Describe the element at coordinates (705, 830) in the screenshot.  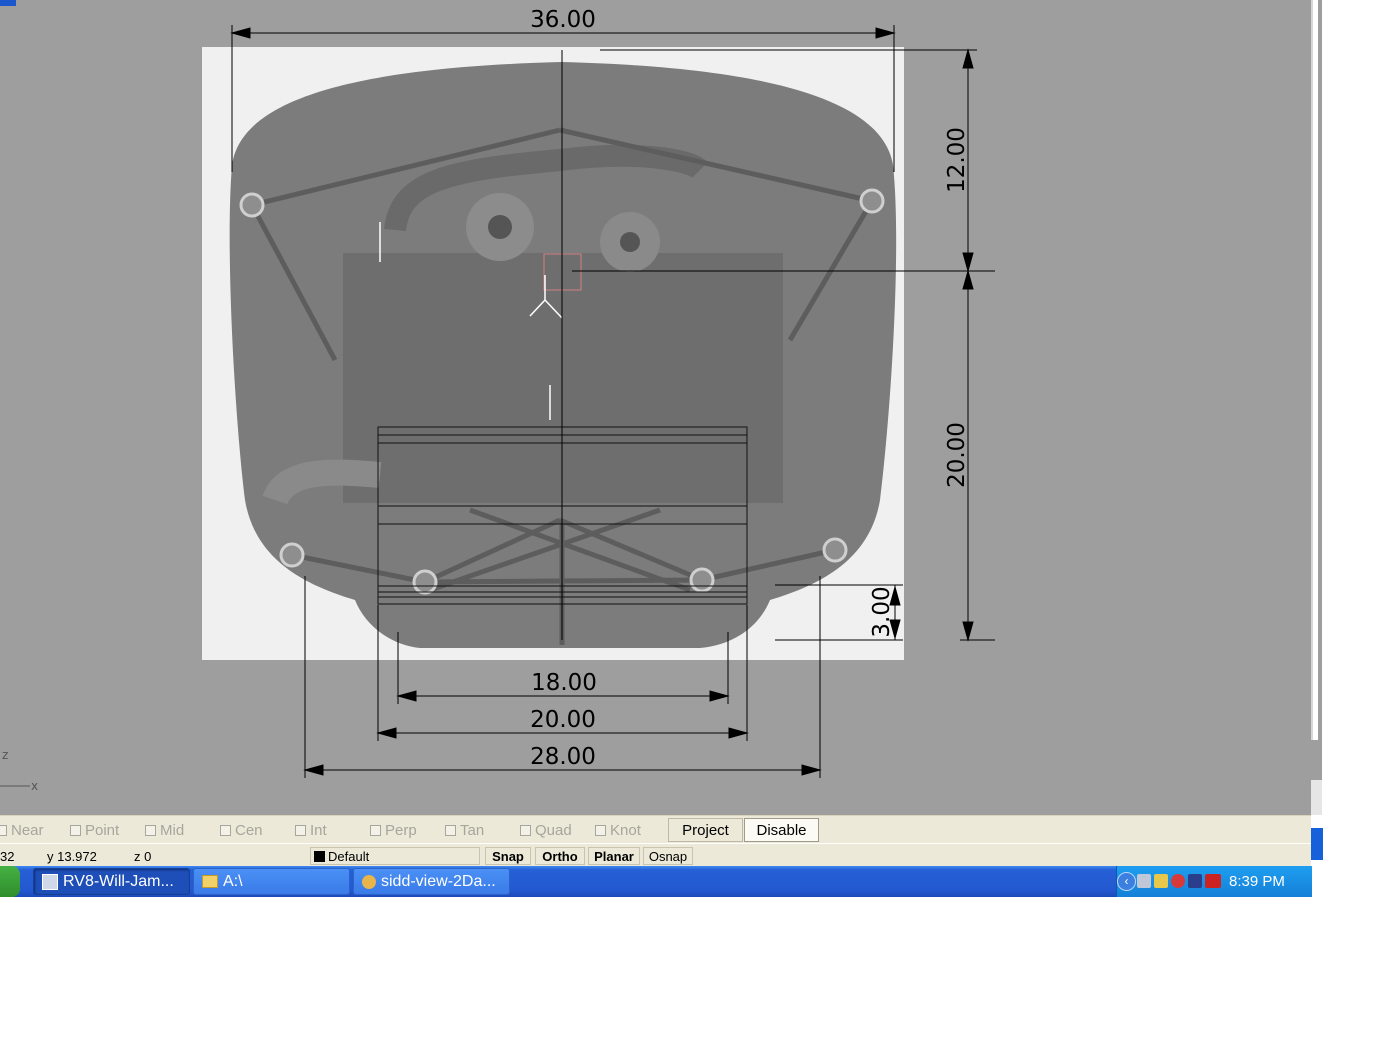
I see `project-button: Project` at that location.